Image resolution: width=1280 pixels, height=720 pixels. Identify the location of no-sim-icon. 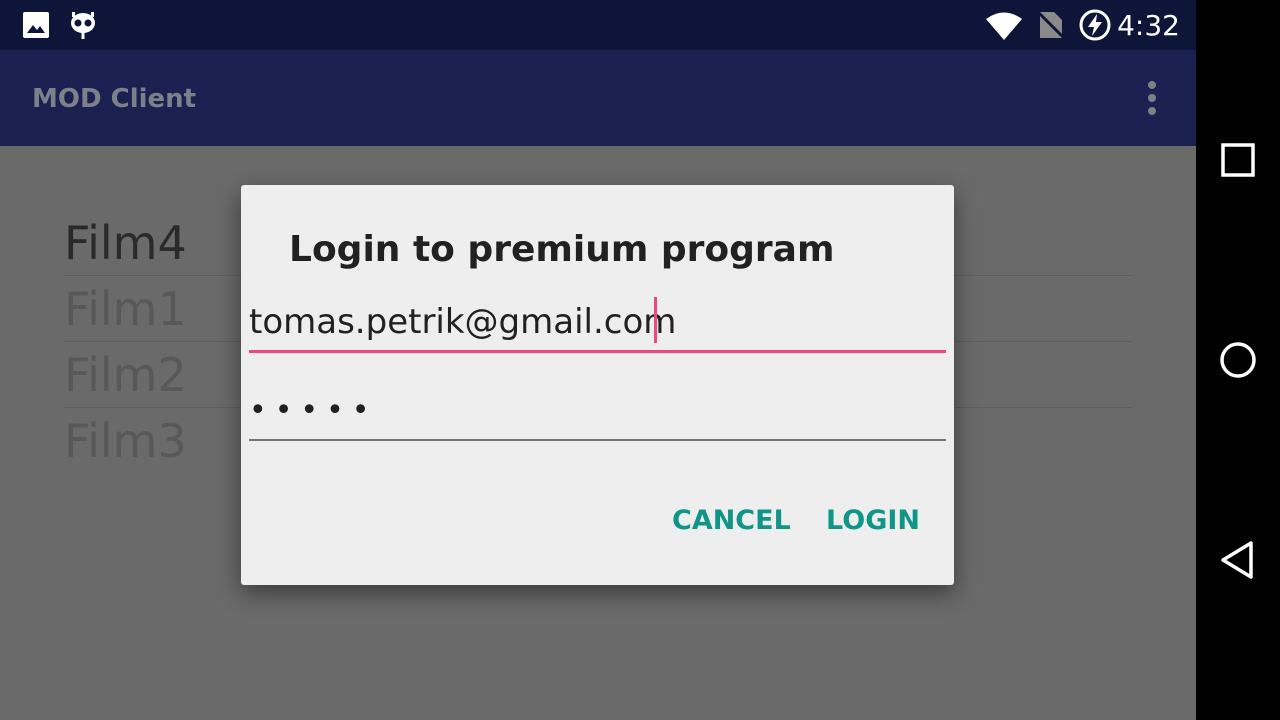
(1051, 25).